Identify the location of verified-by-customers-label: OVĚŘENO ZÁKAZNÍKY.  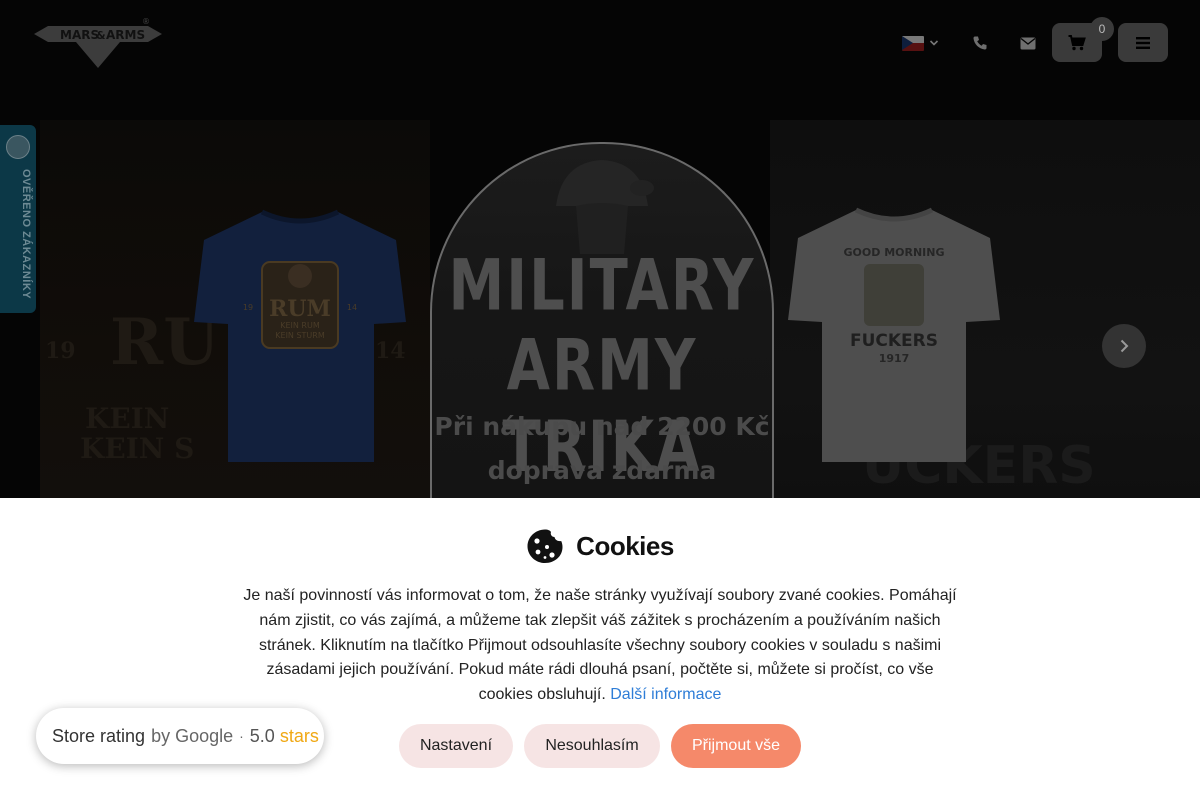
(26, 234).